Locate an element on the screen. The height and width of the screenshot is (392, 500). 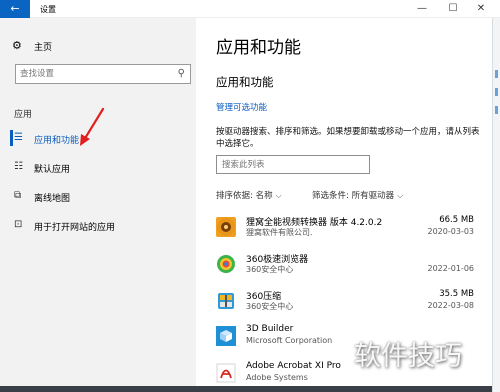
web-apps-icon: ⊡ is located at coordinates (18, 224).